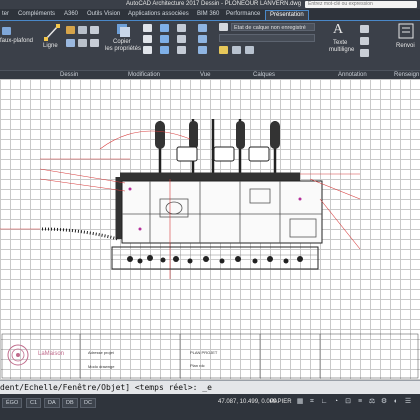 This screenshot has height=420, width=420. I want to click on circle-icon, so click(70, 43).